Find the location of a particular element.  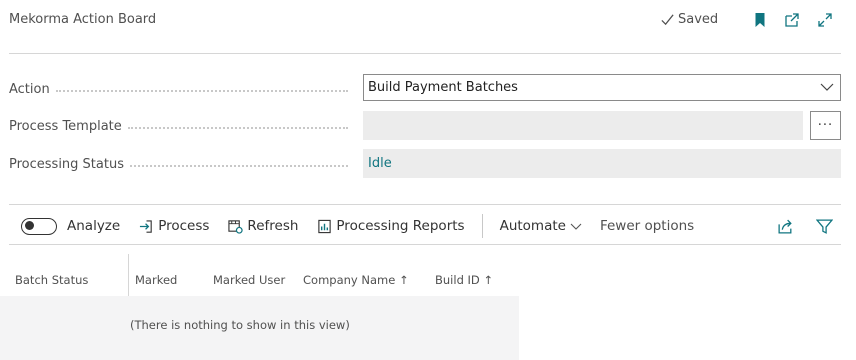

fewer-options-label: Fewer options is located at coordinates (647, 226).